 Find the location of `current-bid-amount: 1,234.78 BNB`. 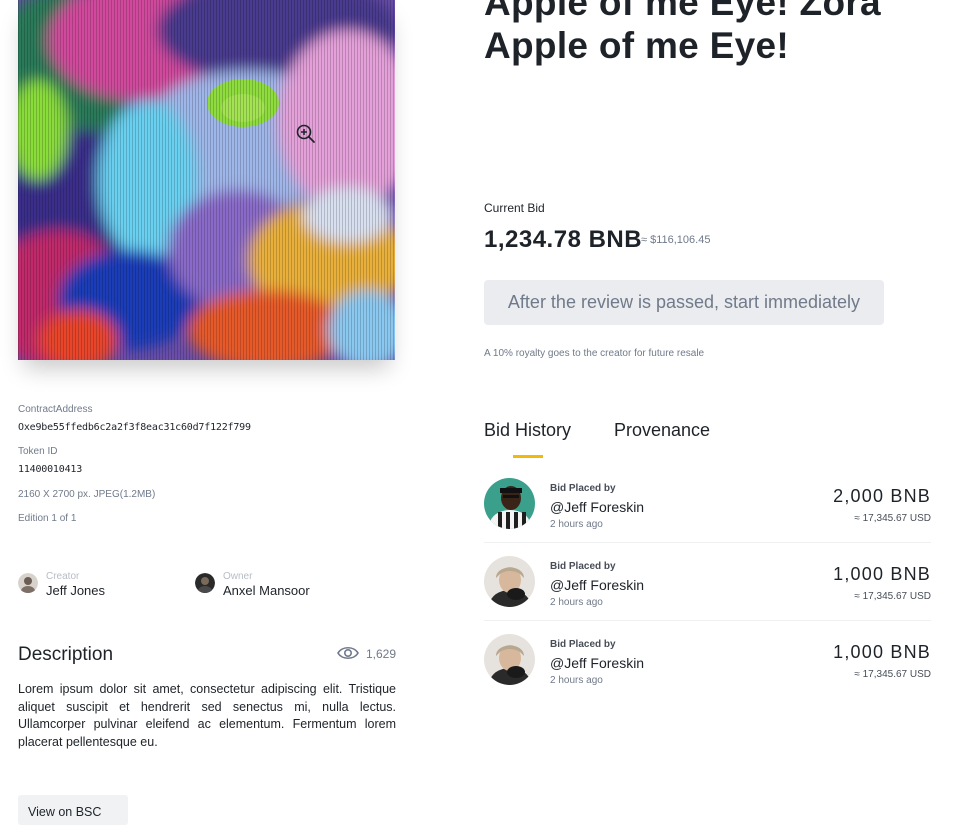

current-bid-amount: 1,234.78 BNB is located at coordinates (563, 239).